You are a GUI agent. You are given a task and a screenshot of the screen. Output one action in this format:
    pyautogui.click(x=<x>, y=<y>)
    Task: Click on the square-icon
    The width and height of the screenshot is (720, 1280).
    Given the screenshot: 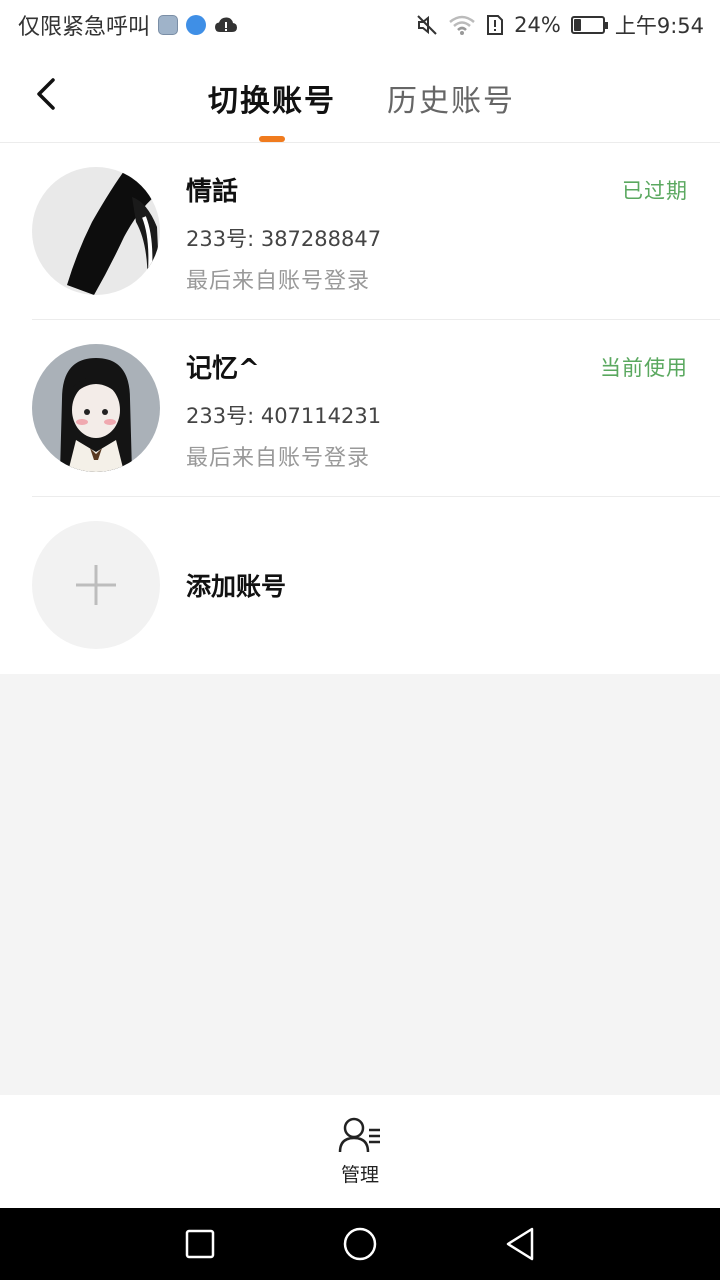 What is the action you would take?
    pyautogui.click(x=200, y=1244)
    